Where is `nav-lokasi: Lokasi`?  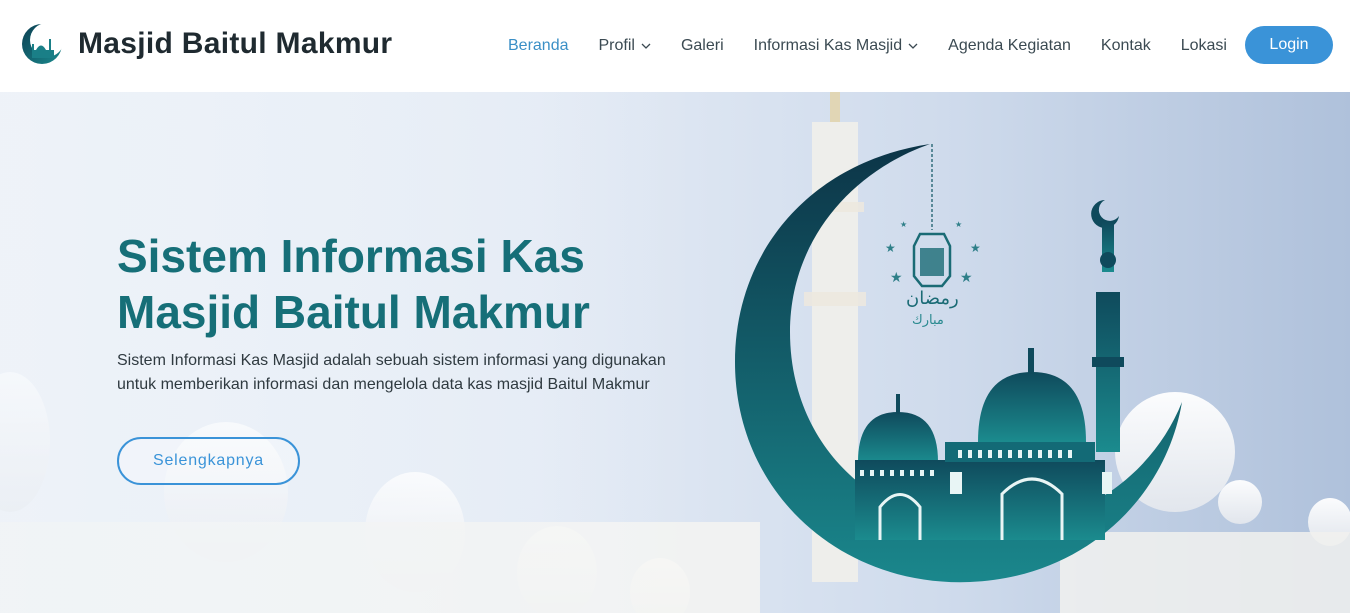
nav-lokasi: Lokasi is located at coordinates (1204, 46).